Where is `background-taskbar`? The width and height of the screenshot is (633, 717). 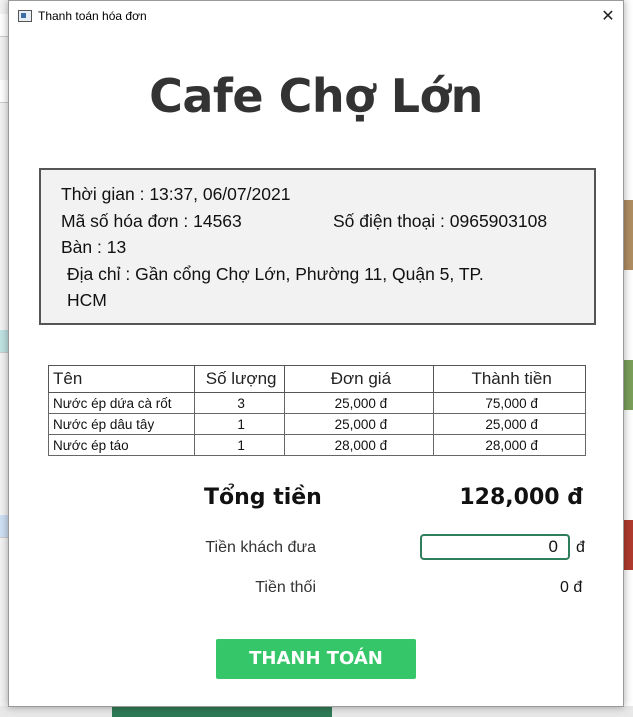
background-taskbar is located at coordinates (316, 711).